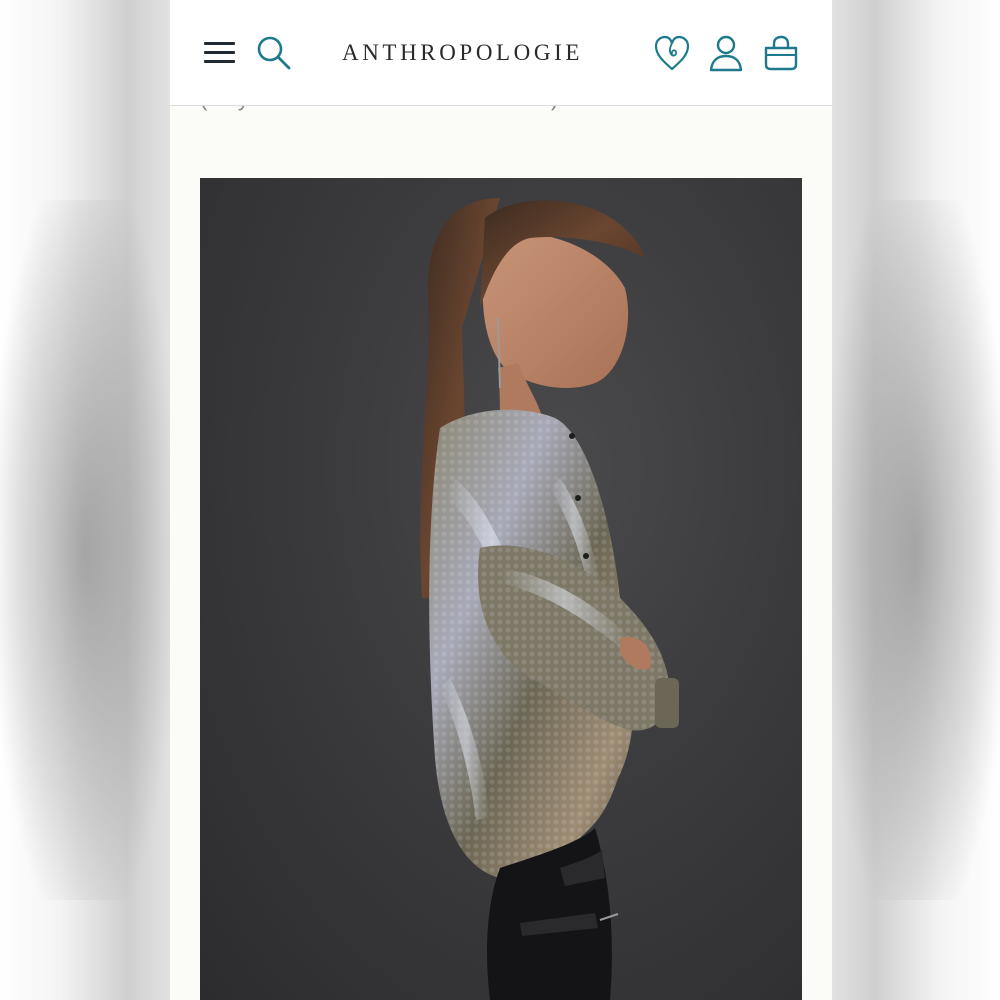 This screenshot has width=1000, height=1000. What do you see at coordinates (726, 53) in the screenshot?
I see `user-icon` at bounding box center [726, 53].